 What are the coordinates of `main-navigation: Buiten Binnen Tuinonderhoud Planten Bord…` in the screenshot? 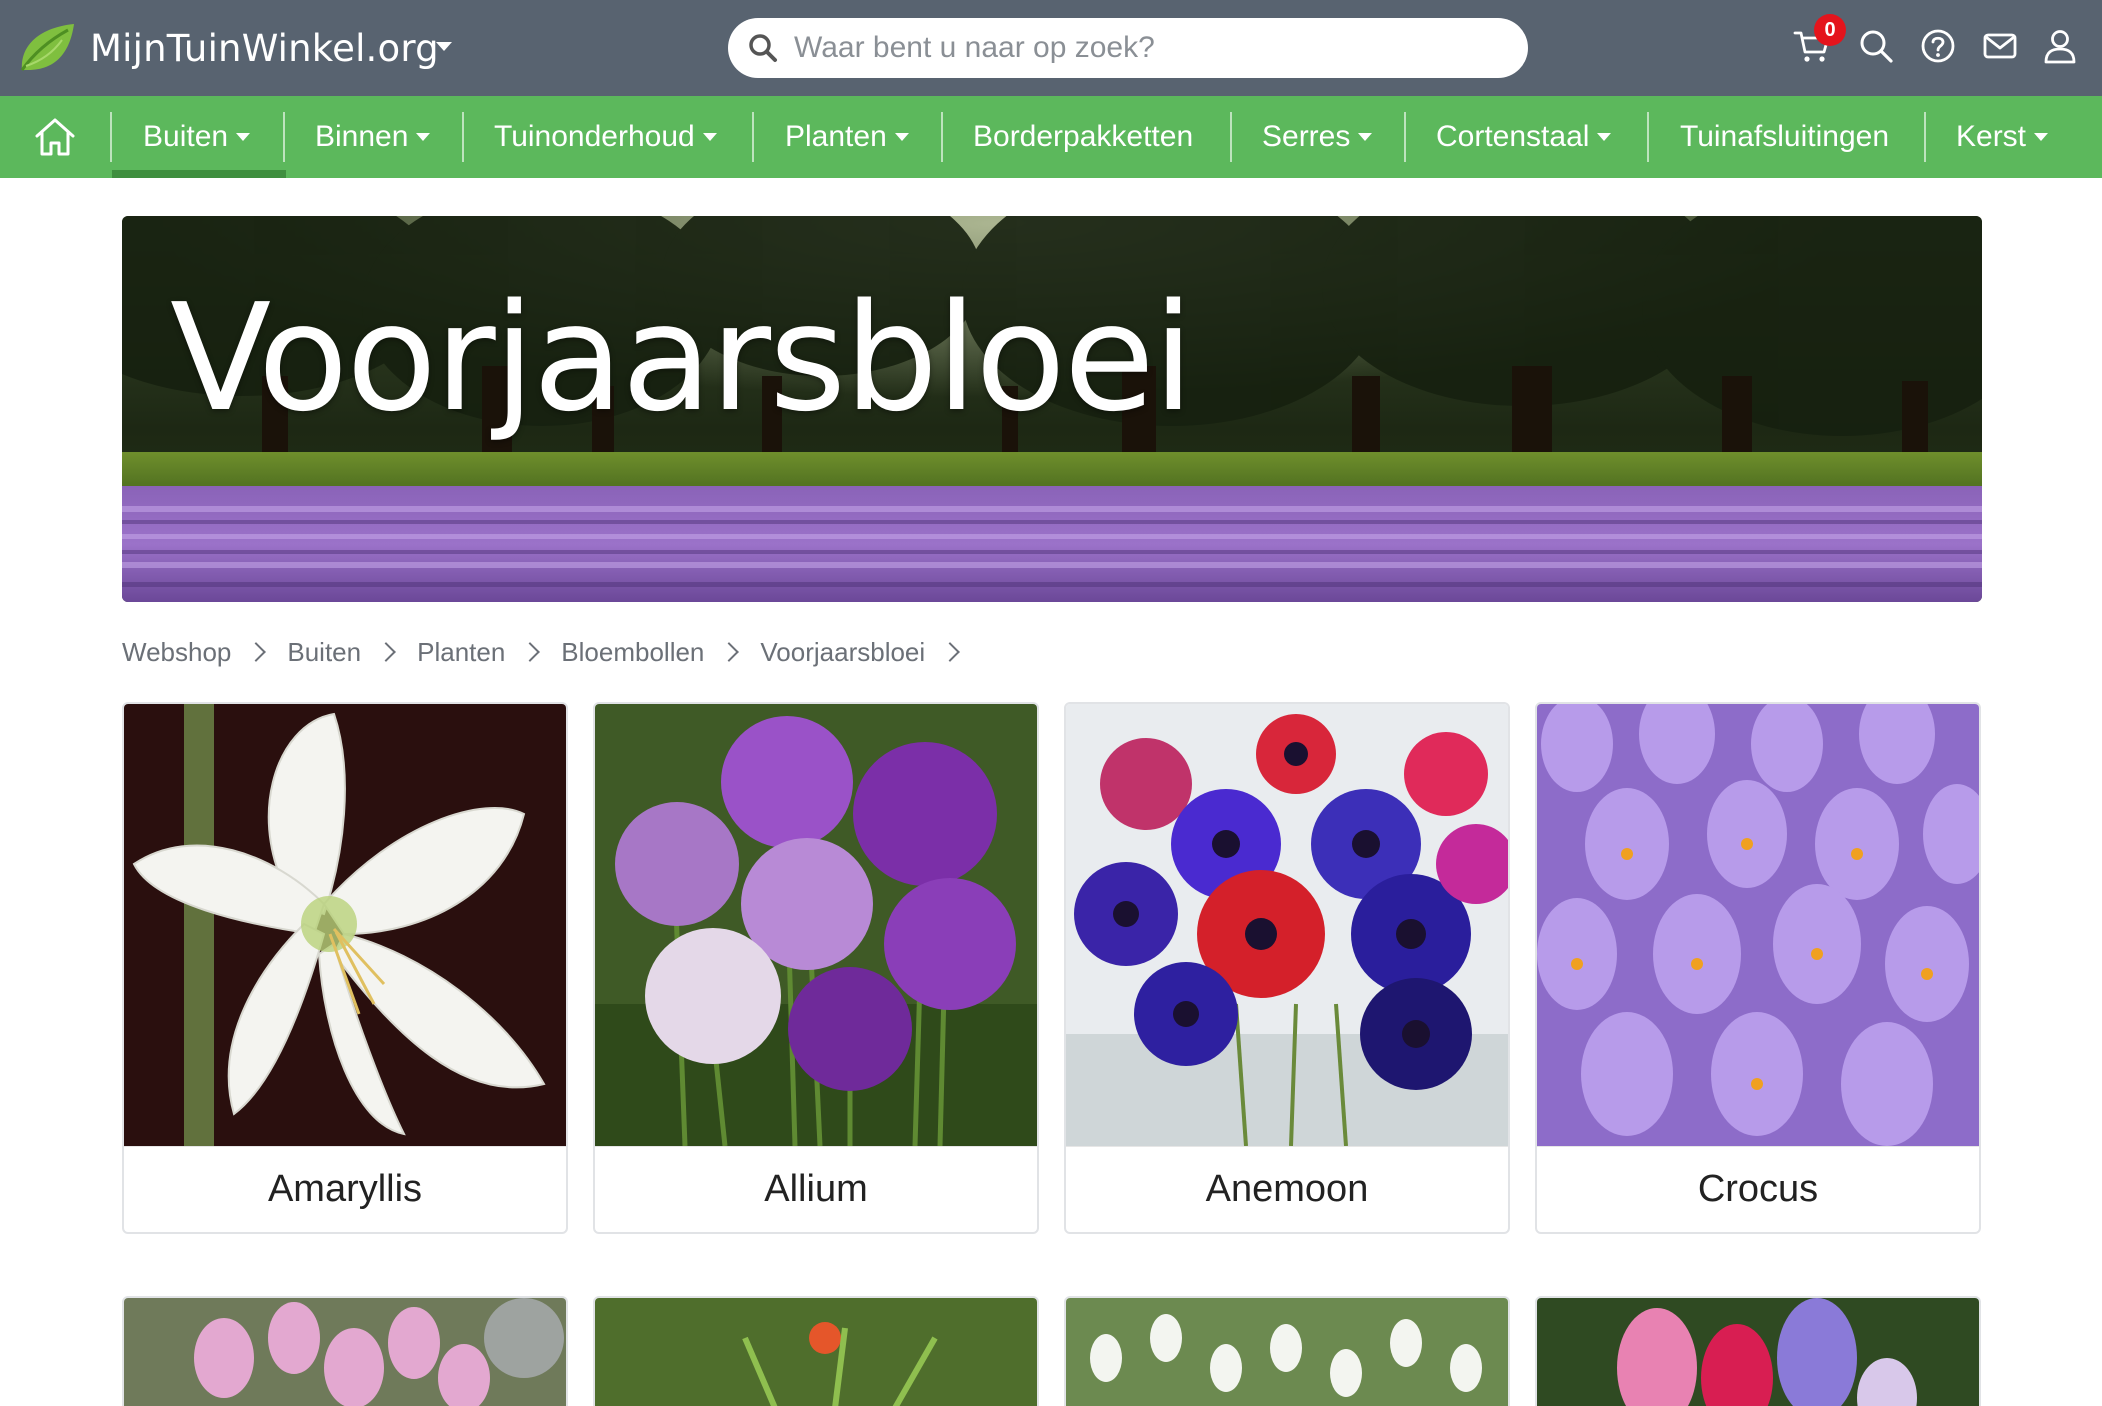 It's located at (1051, 137).